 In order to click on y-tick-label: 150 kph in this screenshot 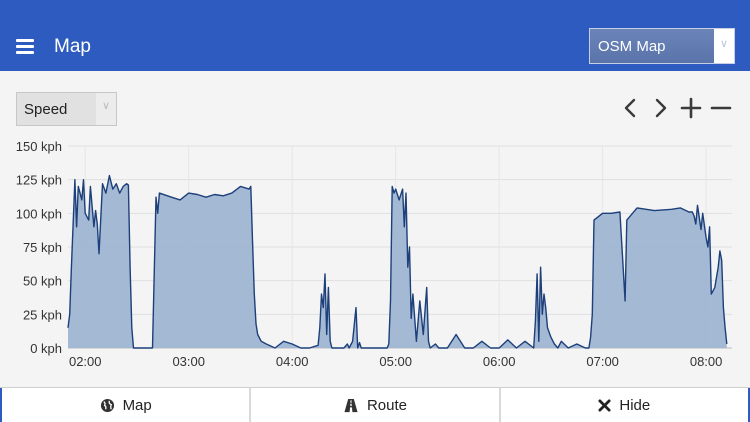, I will do `click(39, 146)`.